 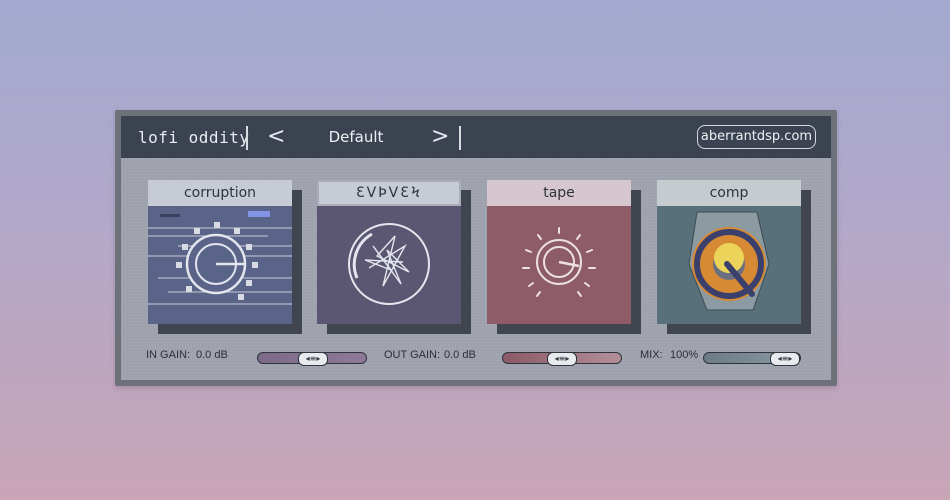 What do you see at coordinates (220, 193) in the screenshot?
I see `corruption-label: corruption` at bounding box center [220, 193].